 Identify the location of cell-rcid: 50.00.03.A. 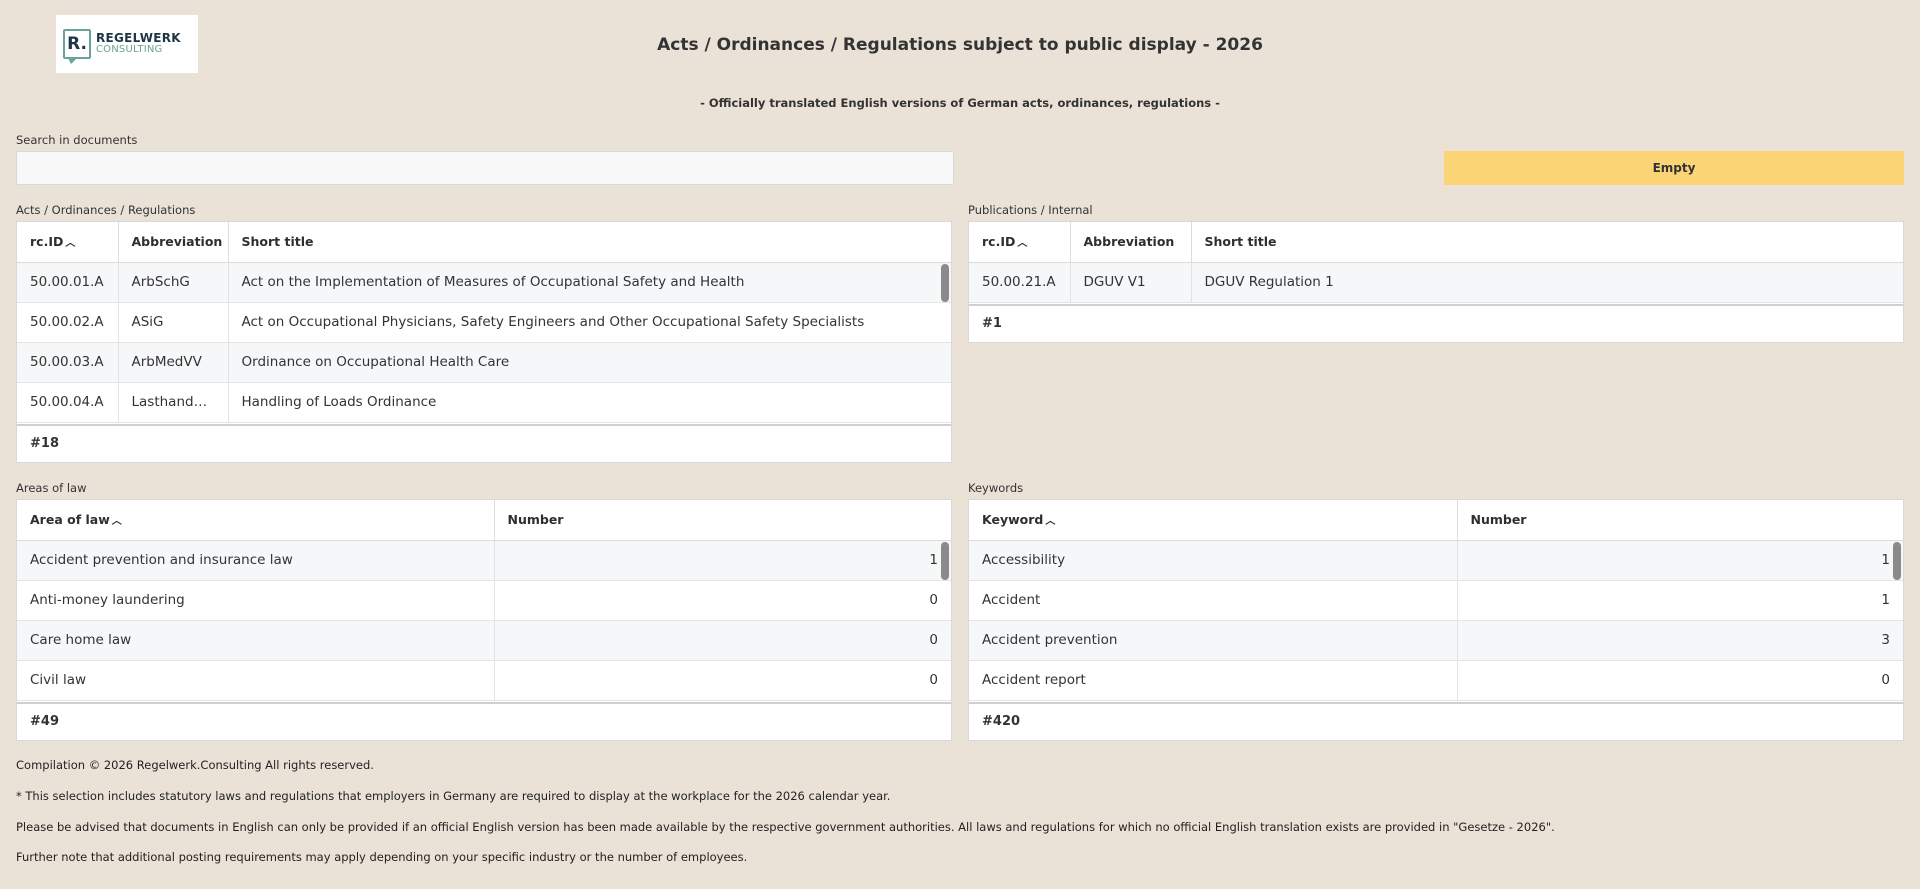
(68, 362).